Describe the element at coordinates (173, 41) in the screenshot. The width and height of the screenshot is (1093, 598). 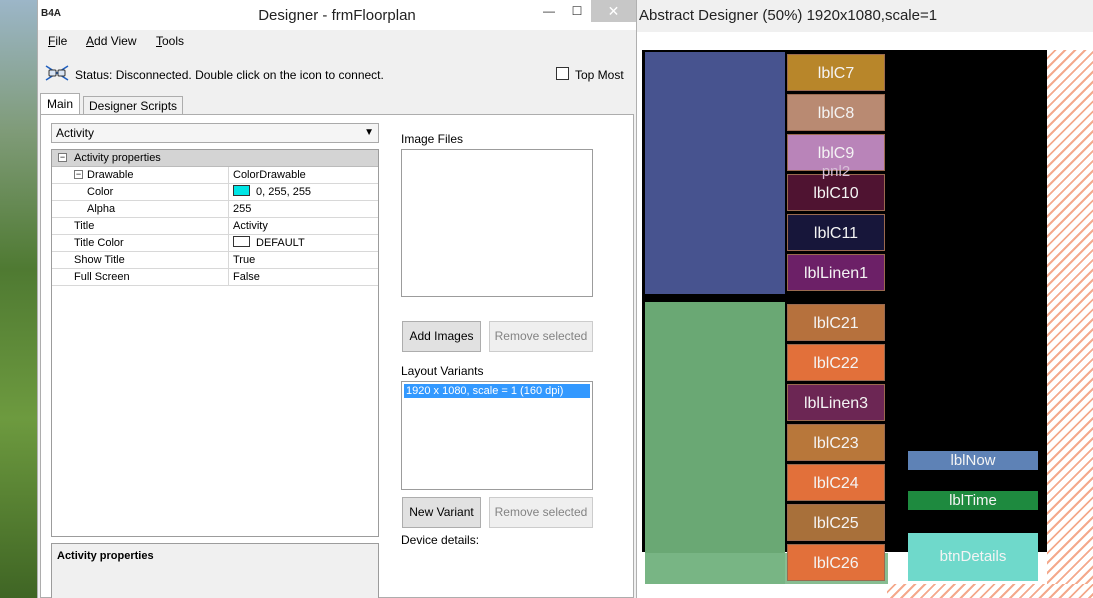
I see `menu-tools-label: ools` at that location.